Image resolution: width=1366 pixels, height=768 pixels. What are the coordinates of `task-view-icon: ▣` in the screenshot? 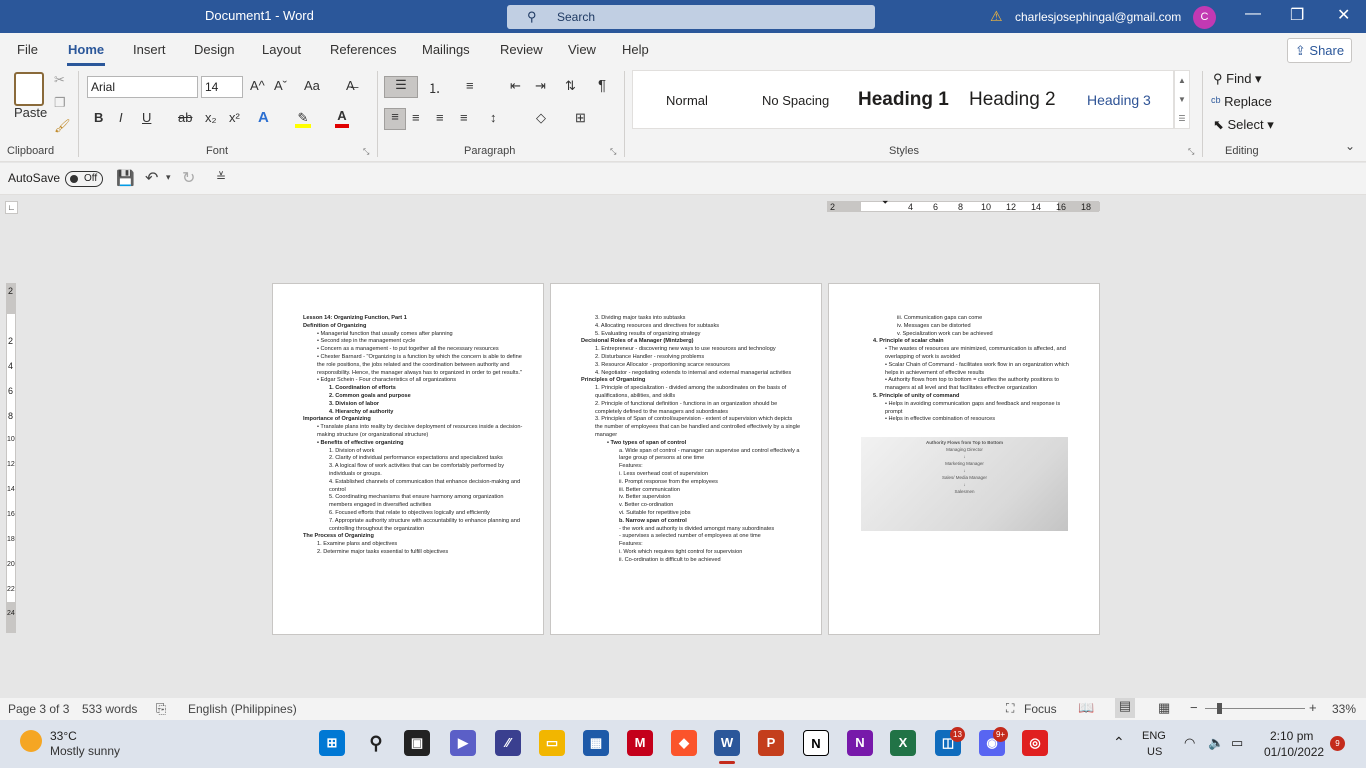 It's located at (417, 743).